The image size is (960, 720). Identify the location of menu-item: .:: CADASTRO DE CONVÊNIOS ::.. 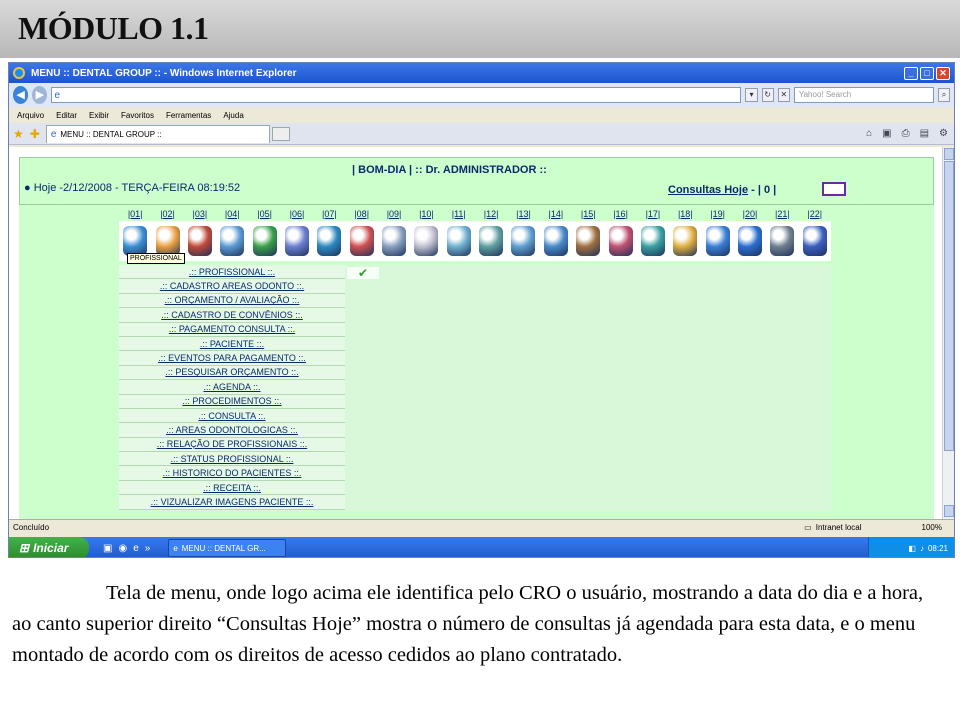
(232, 315).